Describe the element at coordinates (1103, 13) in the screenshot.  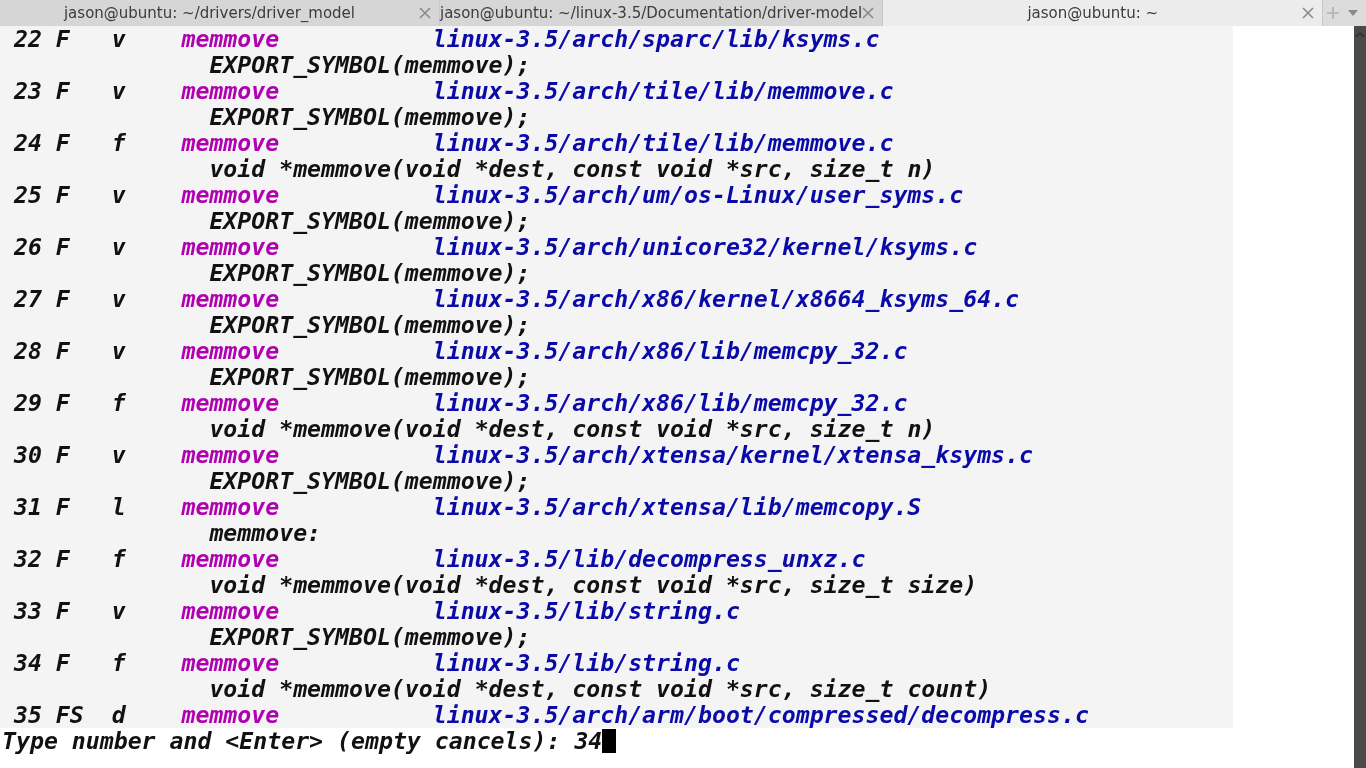
I see `terminal-tab: jason@ubuntu: ~` at that location.